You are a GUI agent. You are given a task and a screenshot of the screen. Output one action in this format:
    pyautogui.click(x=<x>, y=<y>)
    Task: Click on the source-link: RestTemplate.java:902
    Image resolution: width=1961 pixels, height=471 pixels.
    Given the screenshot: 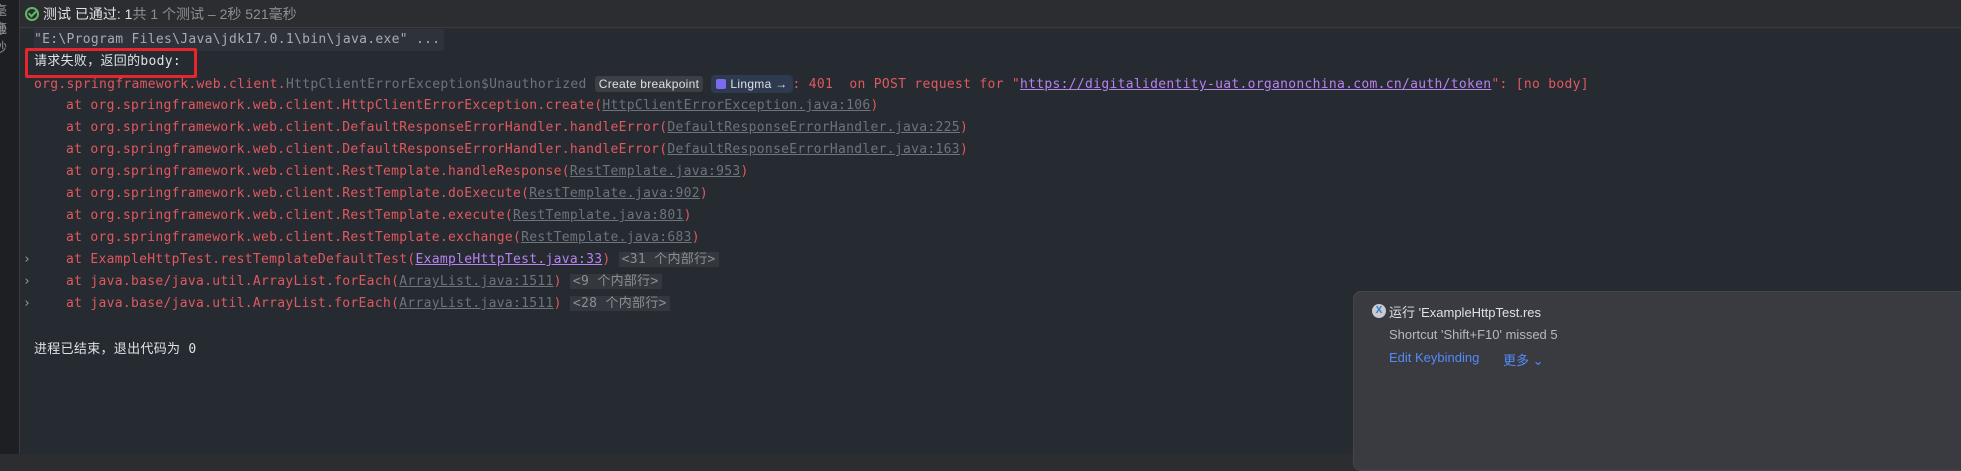 What is the action you would take?
    pyautogui.click(x=614, y=193)
    